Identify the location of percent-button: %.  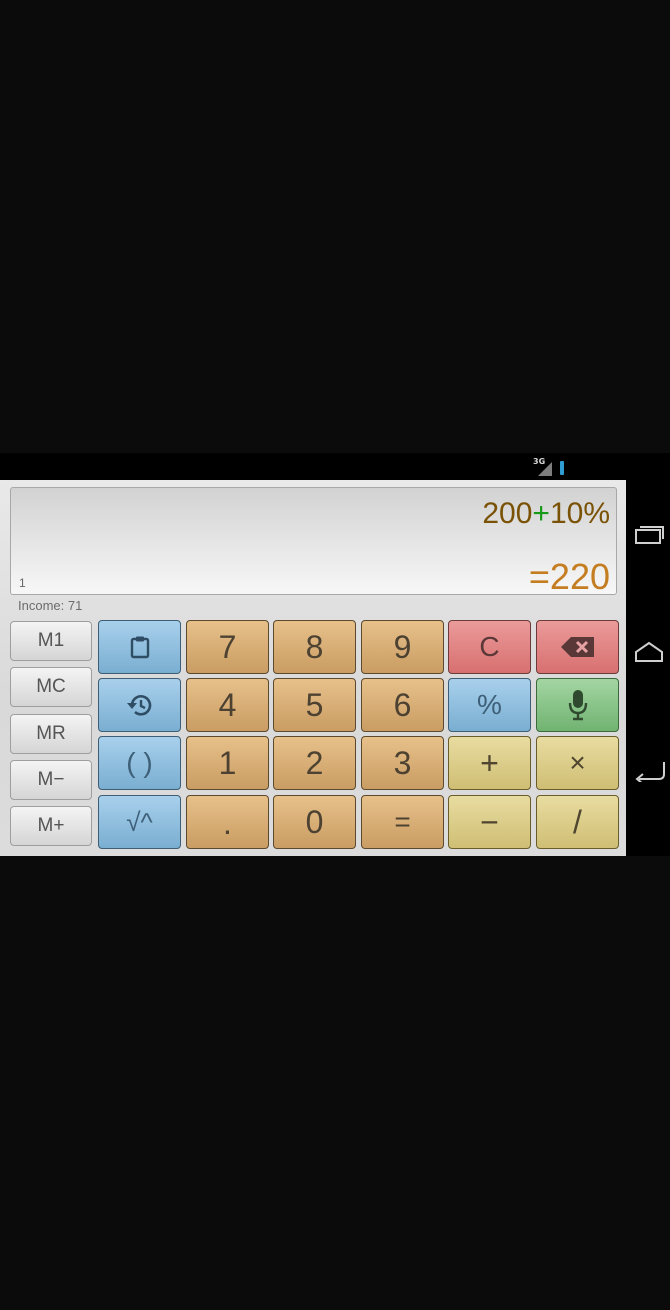
(489, 705).